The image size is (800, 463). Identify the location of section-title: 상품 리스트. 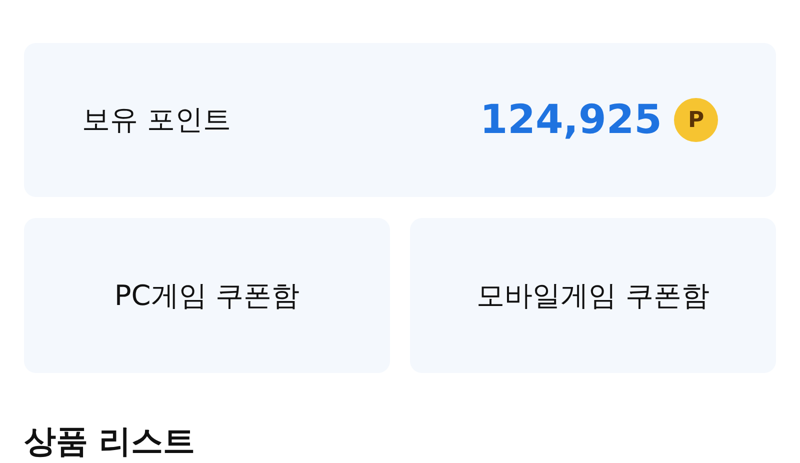
(110, 441).